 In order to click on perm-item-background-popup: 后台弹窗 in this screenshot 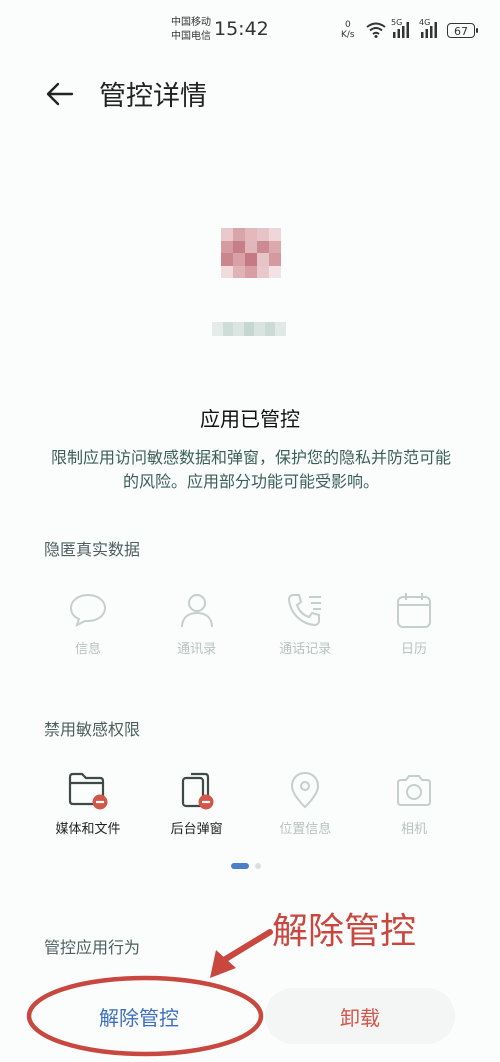, I will do `click(197, 802)`.